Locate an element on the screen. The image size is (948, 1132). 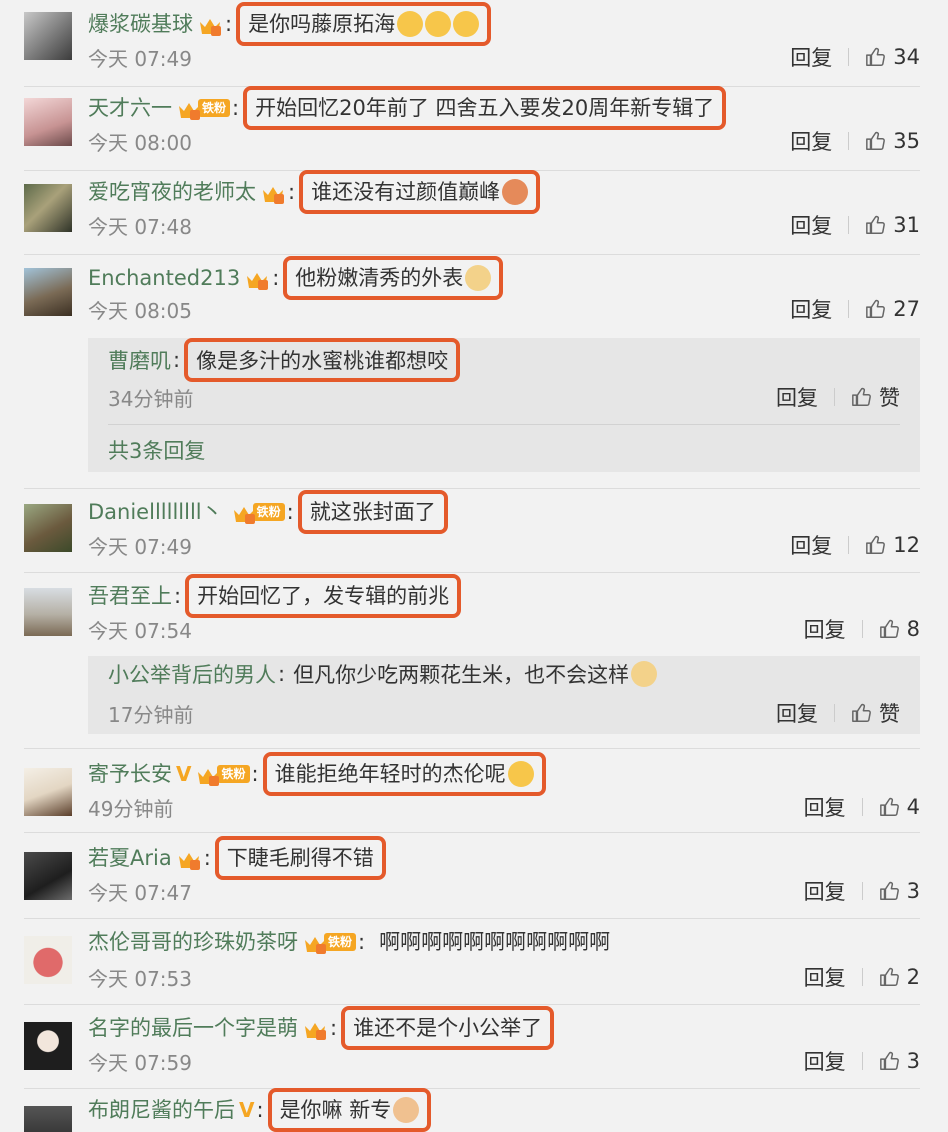
sub-reply-actions: 回复 赞 is located at coordinates (838, 397).